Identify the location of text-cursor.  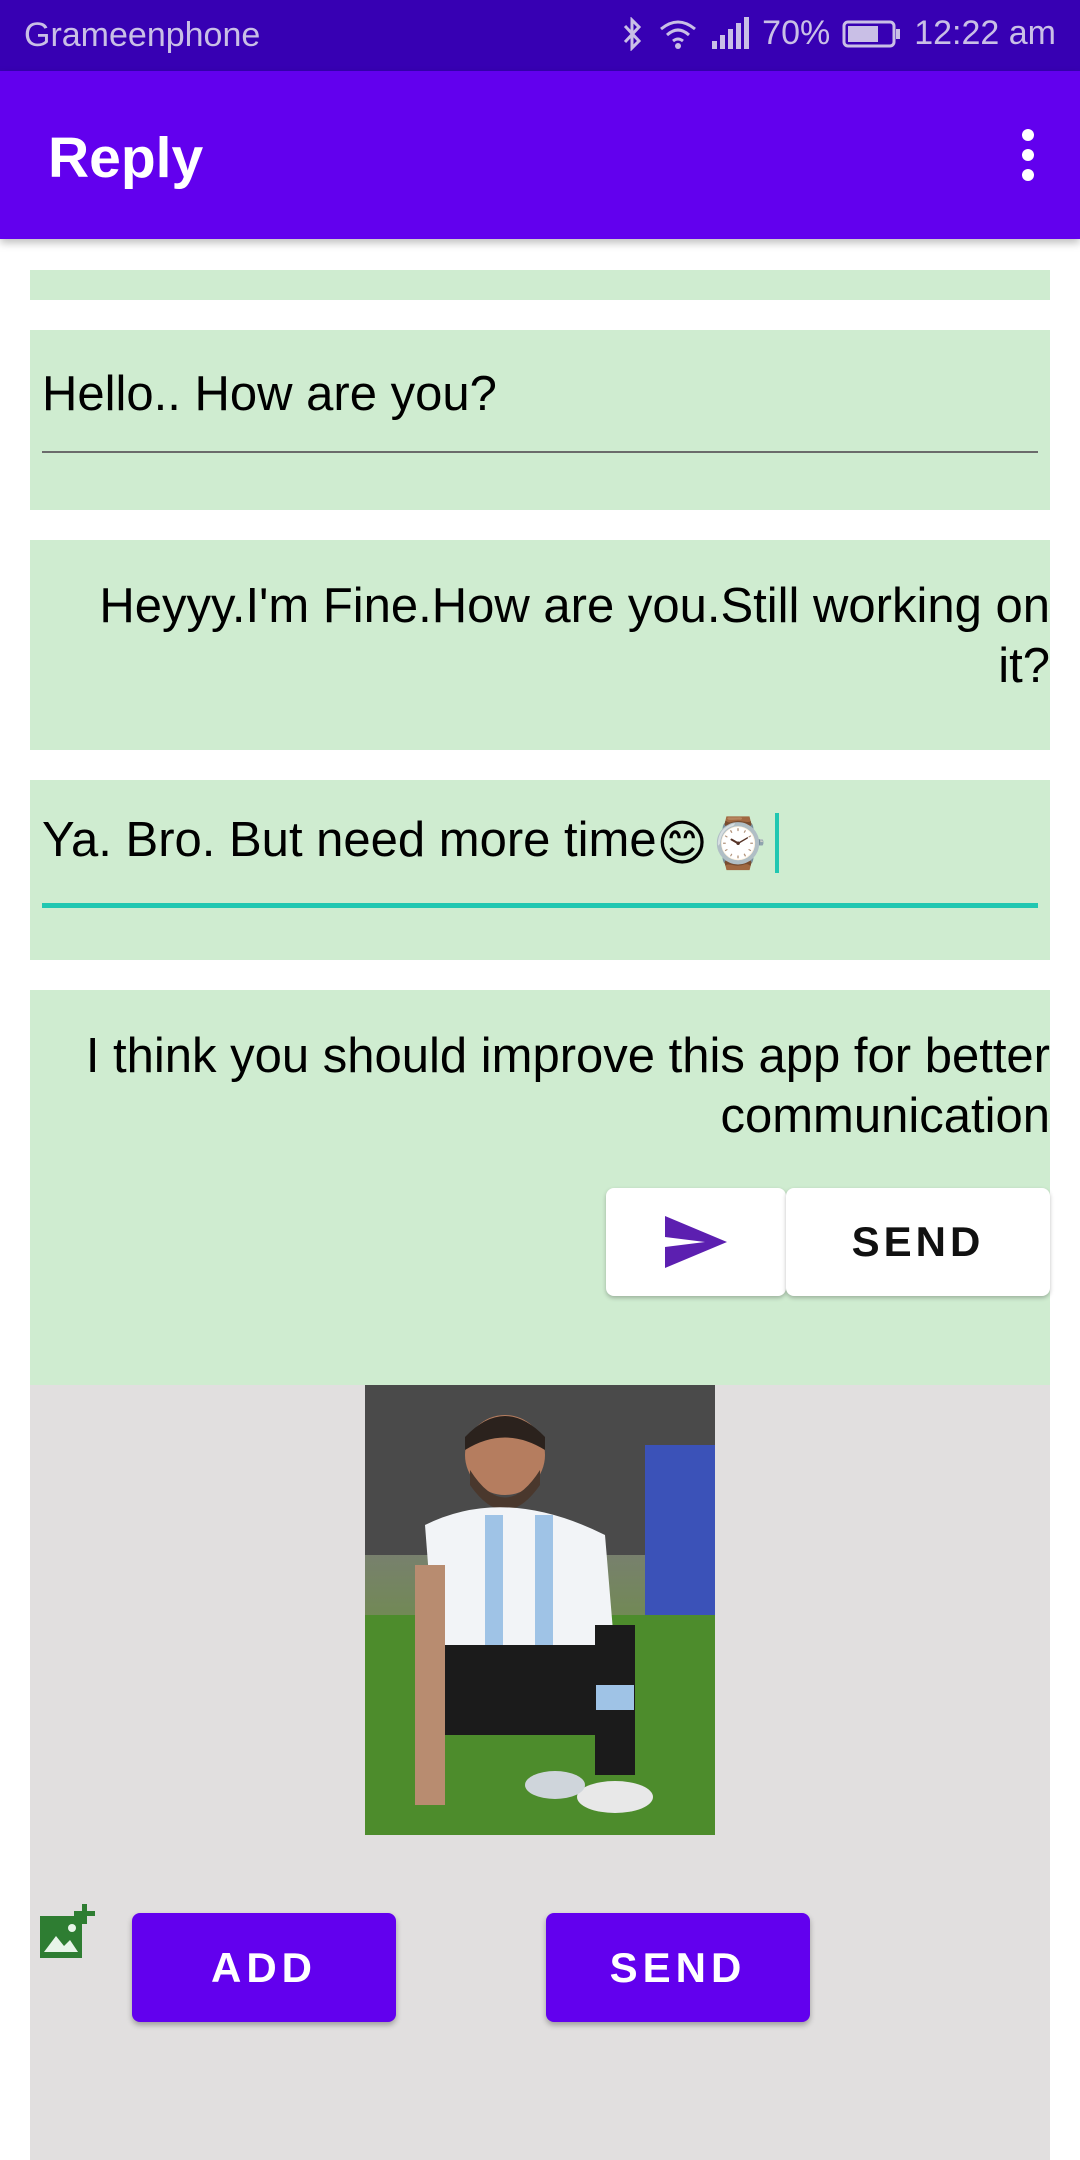
(776, 843).